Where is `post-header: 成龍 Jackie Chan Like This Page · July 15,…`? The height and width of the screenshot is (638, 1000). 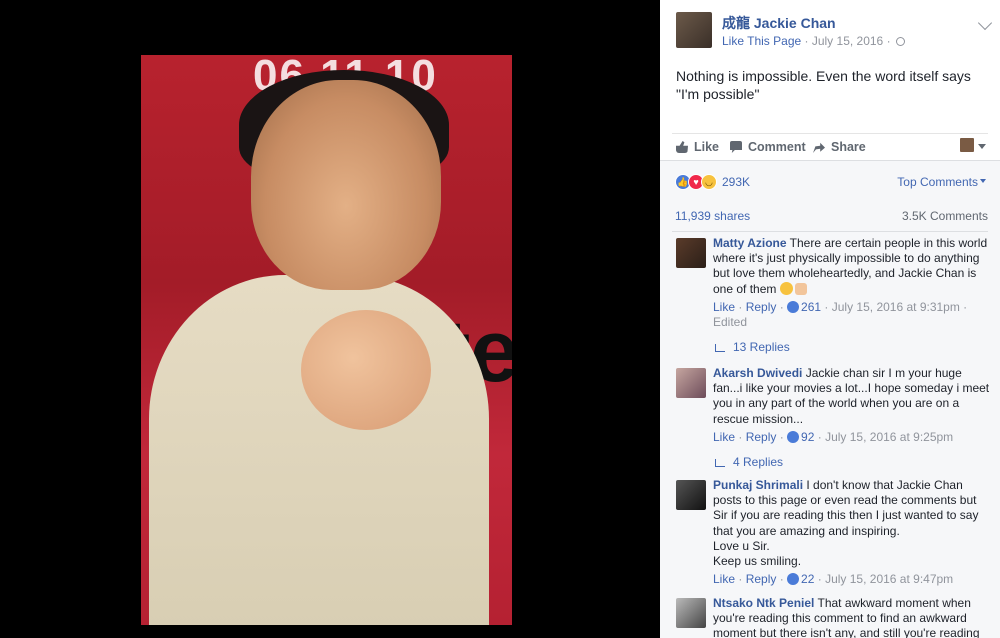
post-header: 成龍 Jackie Chan Like This Page · July 15,… is located at coordinates (836, 30).